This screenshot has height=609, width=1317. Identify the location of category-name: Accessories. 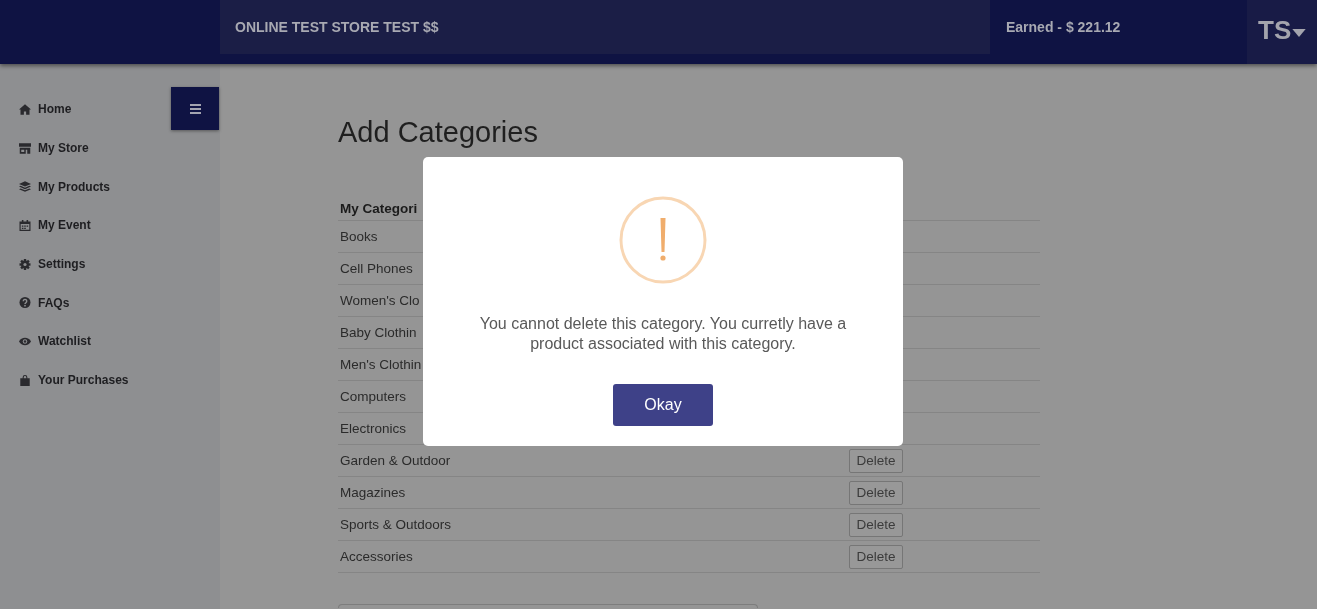
(376, 556).